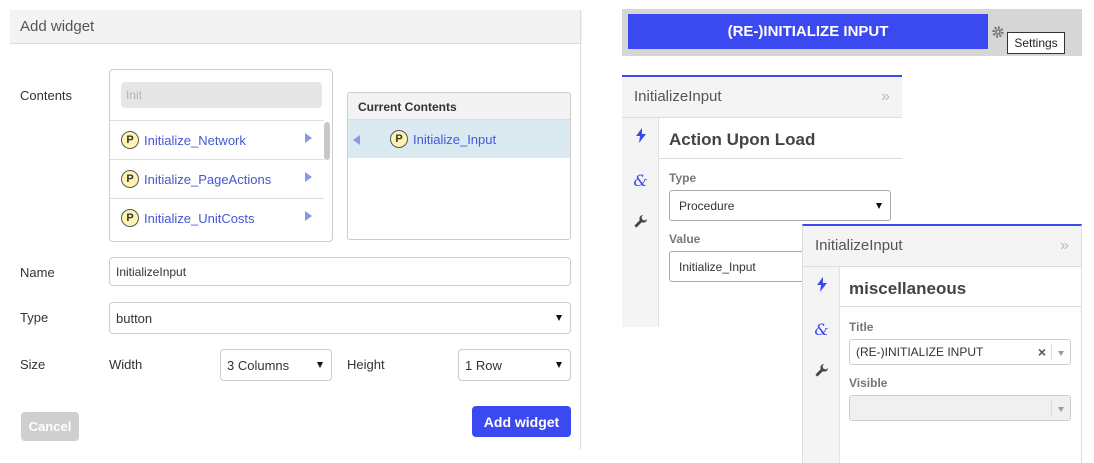 The width and height of the screenshot is (1094, 463). What do you see at coordinates (685, 239) in the screenshot?
I see `value-field-label: Value` at bounding box center [685, 239].